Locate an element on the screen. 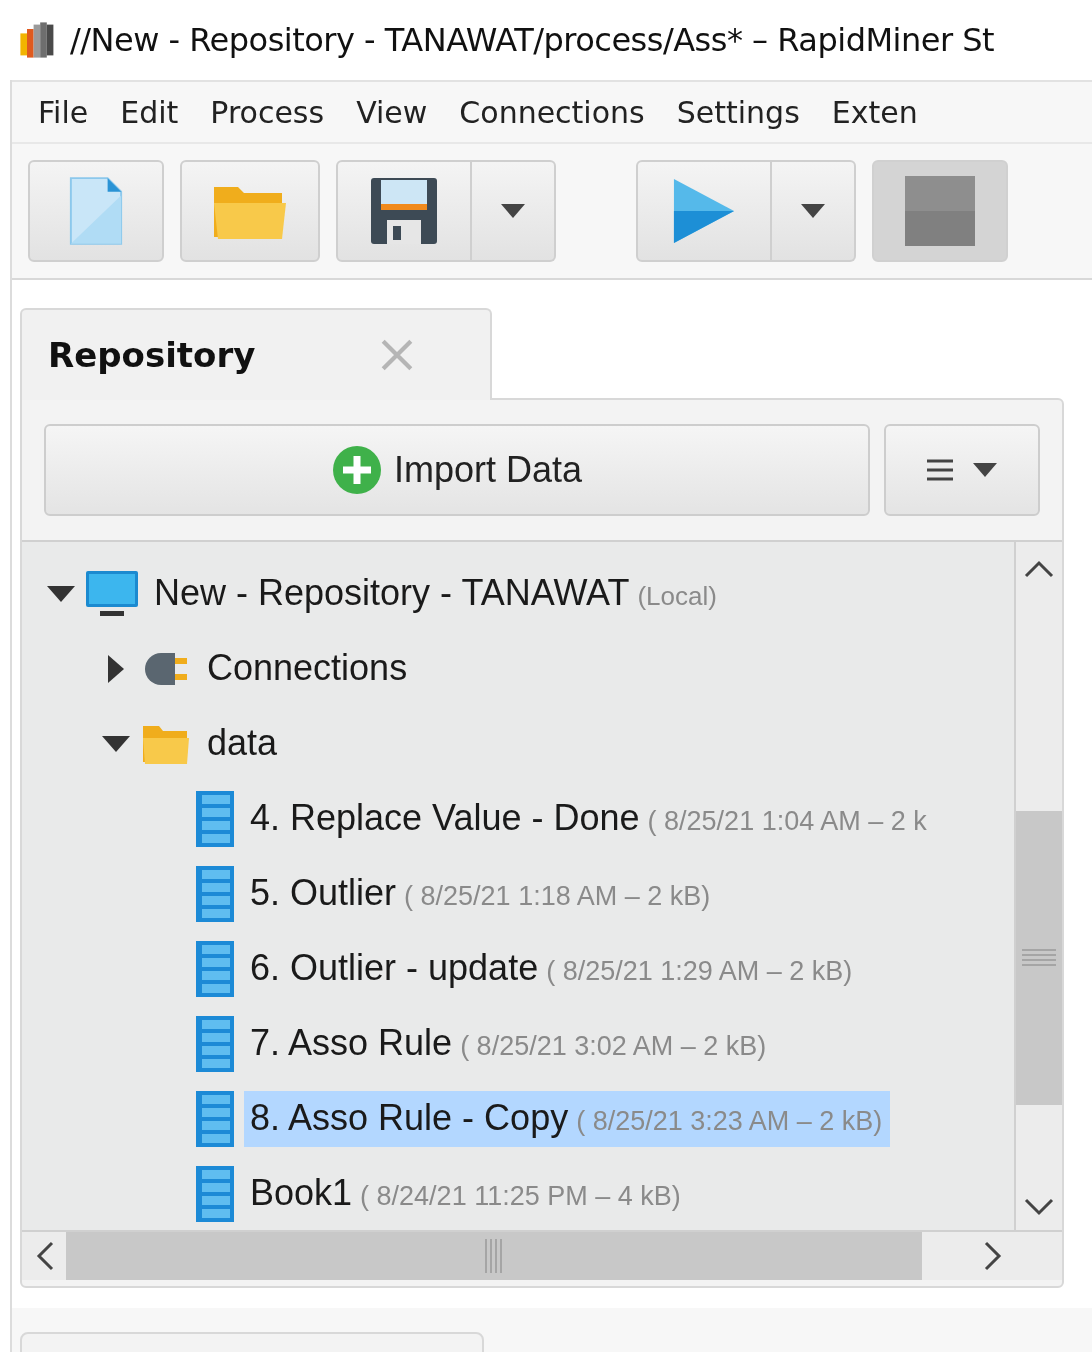 The width and height of the screenshot is (1092, 1352). item-name: New - Repository - TANAWAT is located at coordinates (392, 592).